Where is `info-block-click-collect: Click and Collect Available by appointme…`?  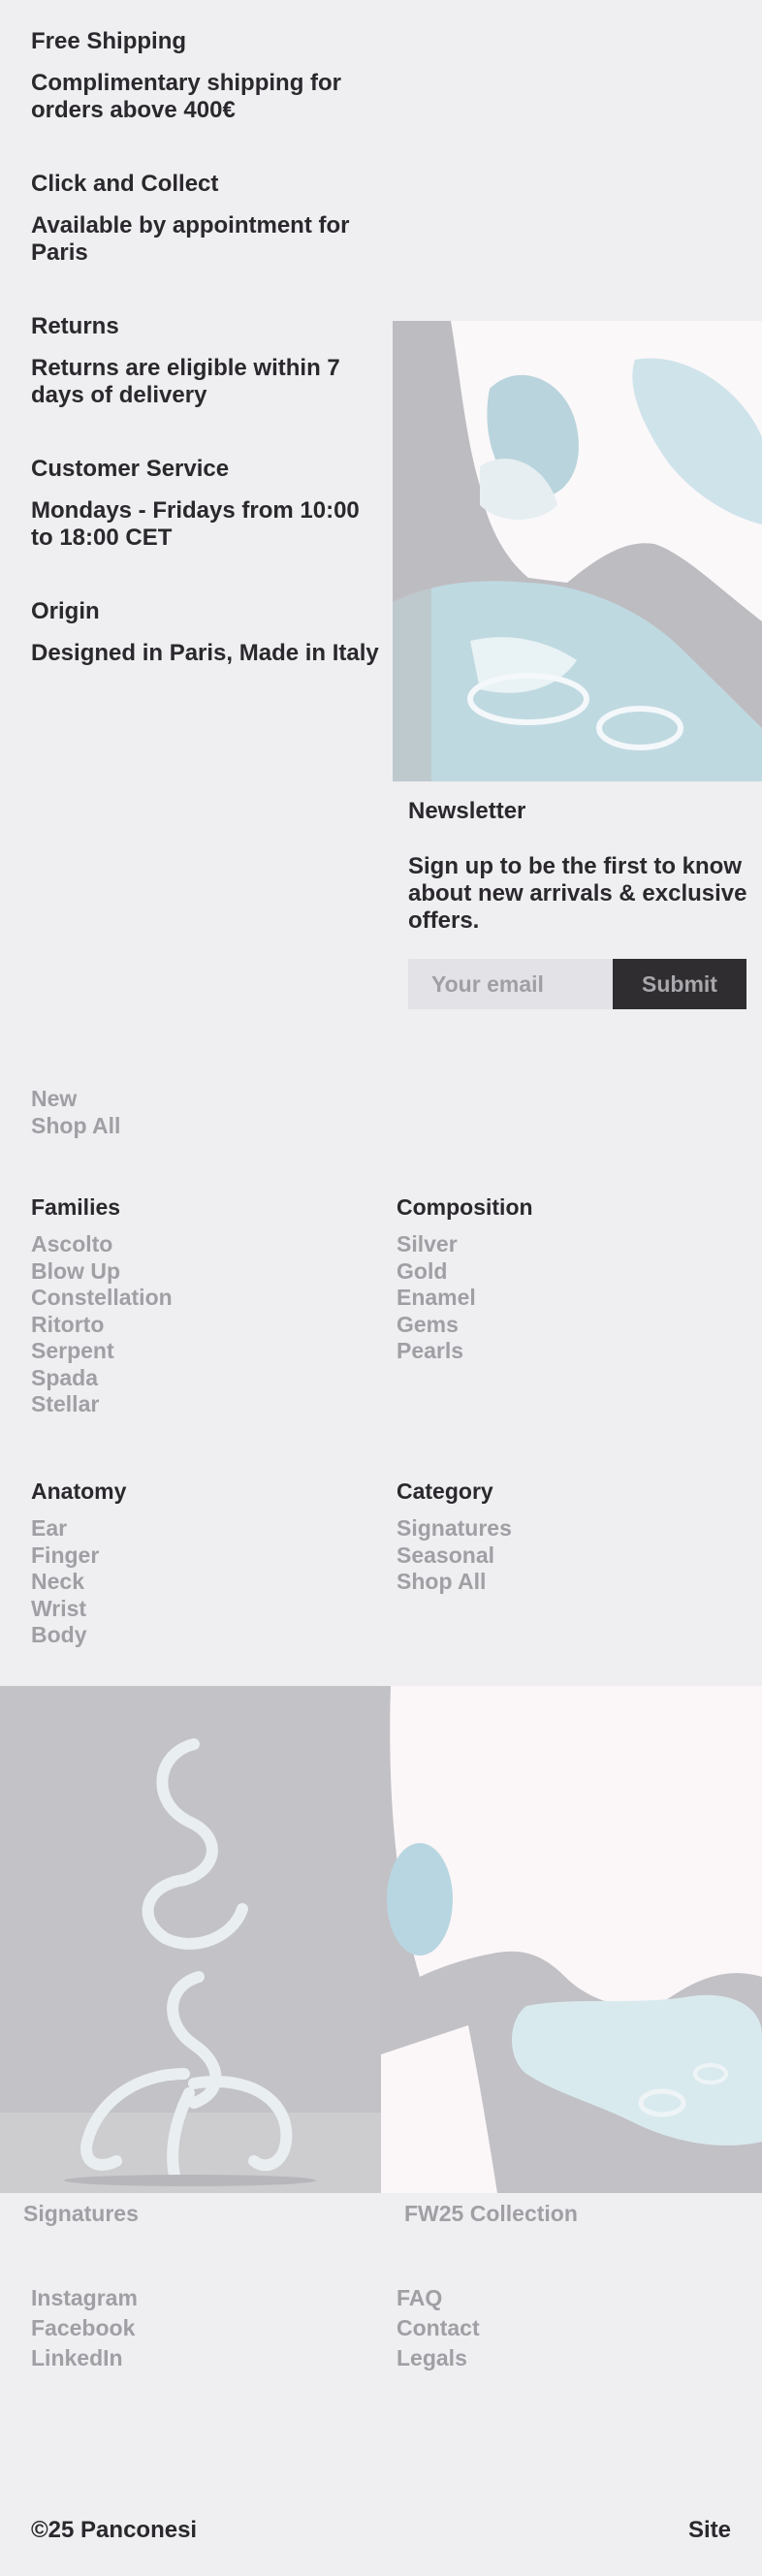
info-block-click-collect: Click and Collect Available by appointme… is located at coordinates (196, 218).